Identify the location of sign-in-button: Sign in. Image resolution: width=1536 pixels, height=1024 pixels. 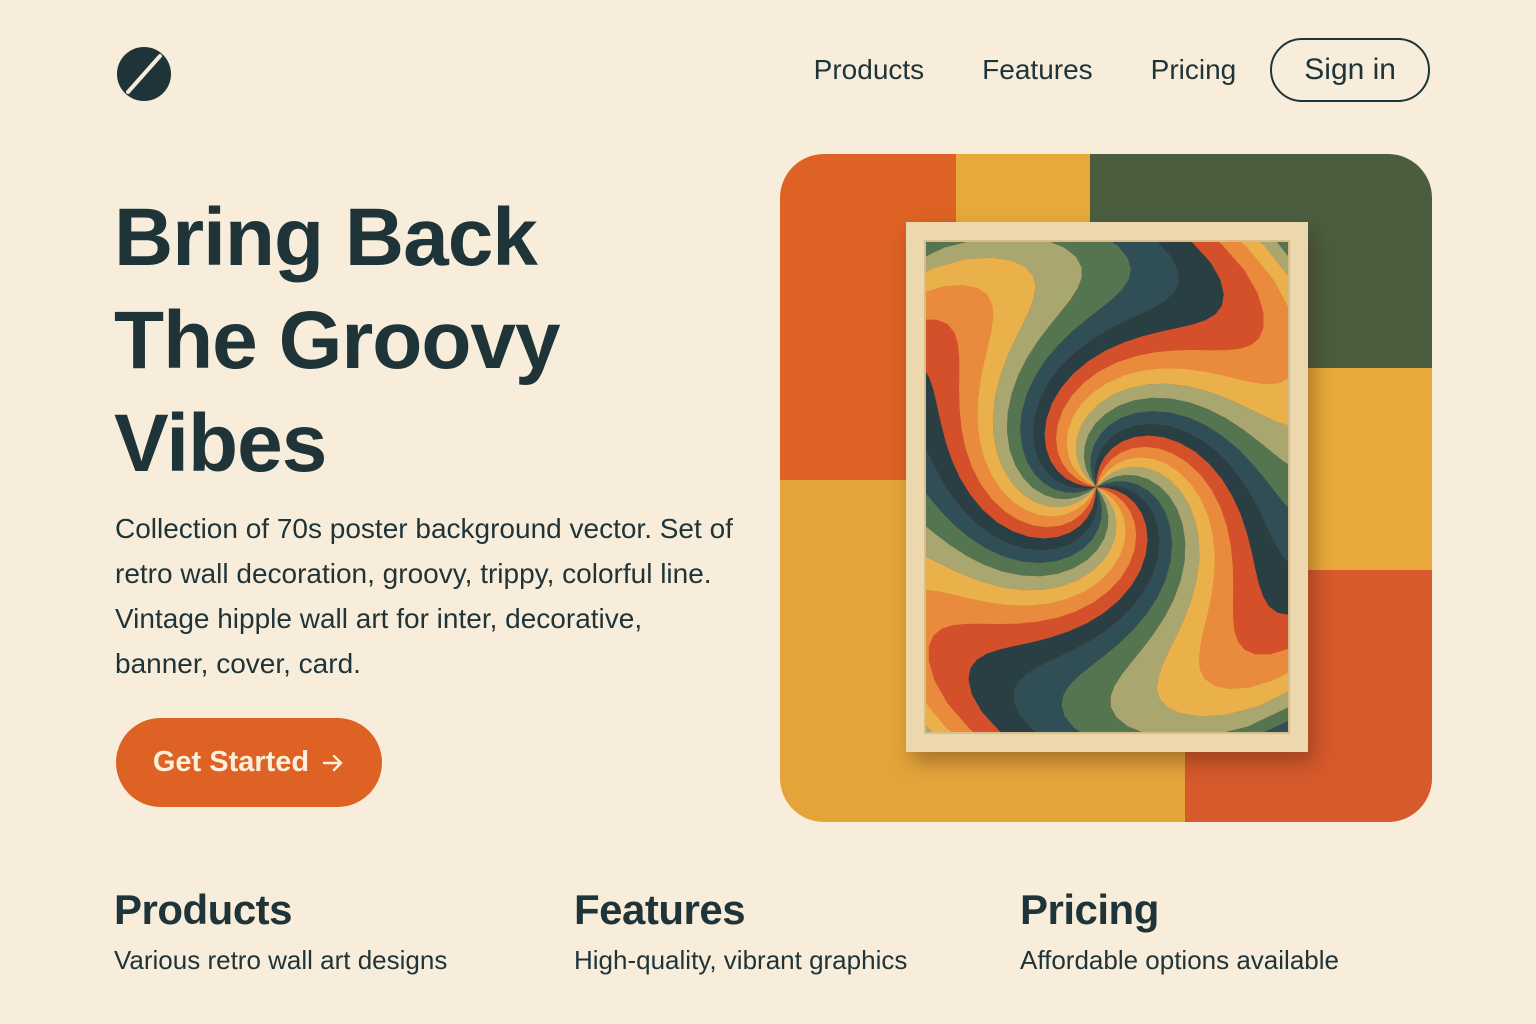
(1350, 70).